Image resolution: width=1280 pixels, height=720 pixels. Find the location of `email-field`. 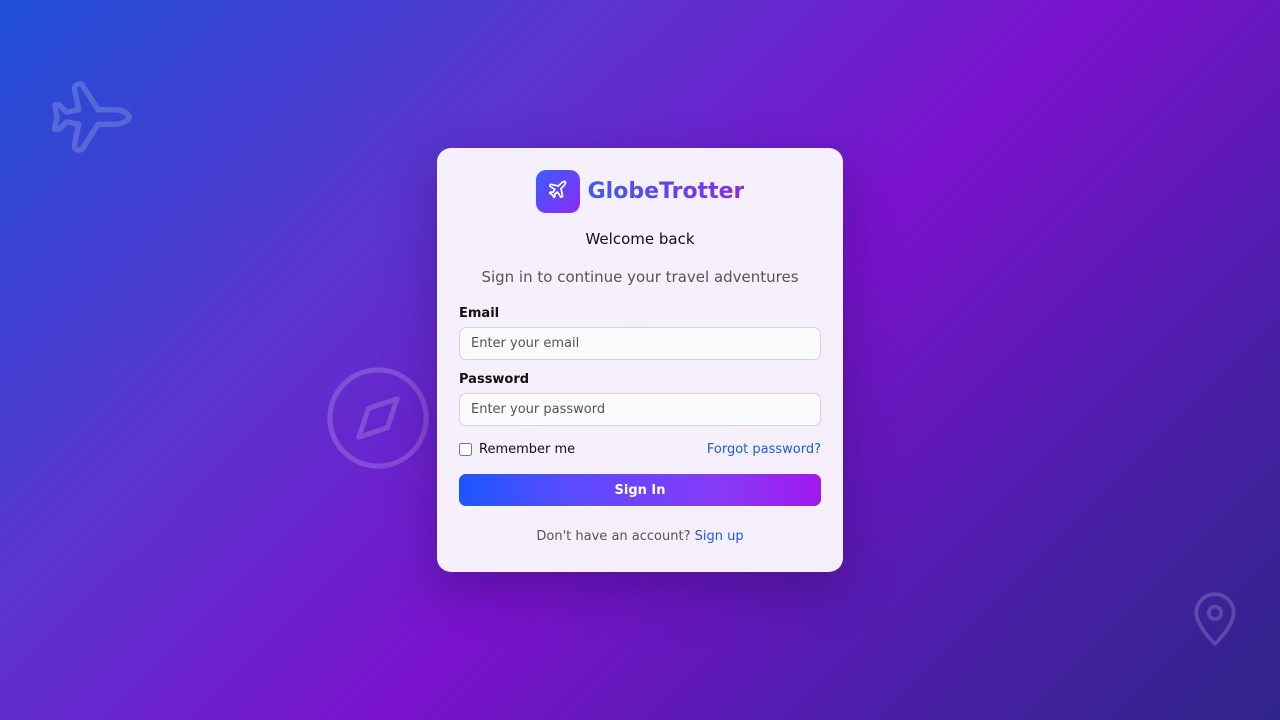

email-field is located at coordinates (640, 343).